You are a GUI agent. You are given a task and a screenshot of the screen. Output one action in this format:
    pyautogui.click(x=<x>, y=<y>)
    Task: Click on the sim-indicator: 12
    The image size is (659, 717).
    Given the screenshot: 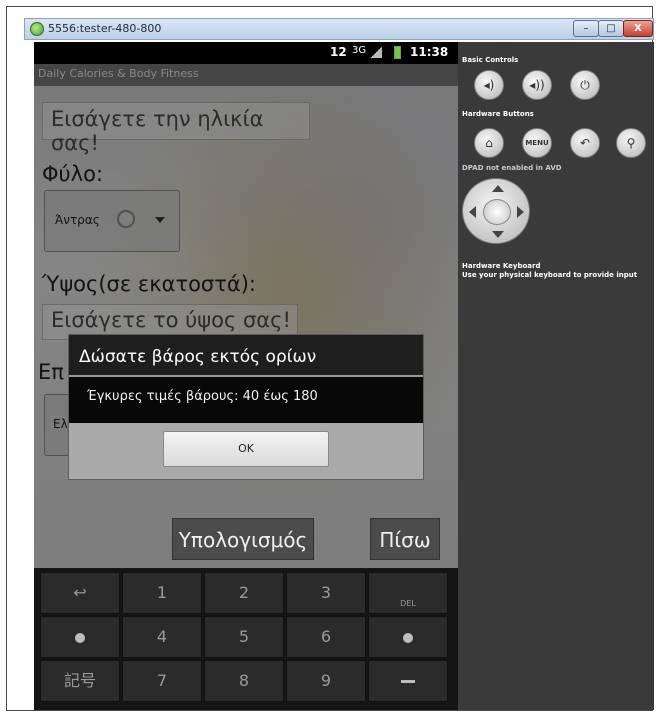 What is the action you would take?
    pyautogui.click(x=338, y=52)
    